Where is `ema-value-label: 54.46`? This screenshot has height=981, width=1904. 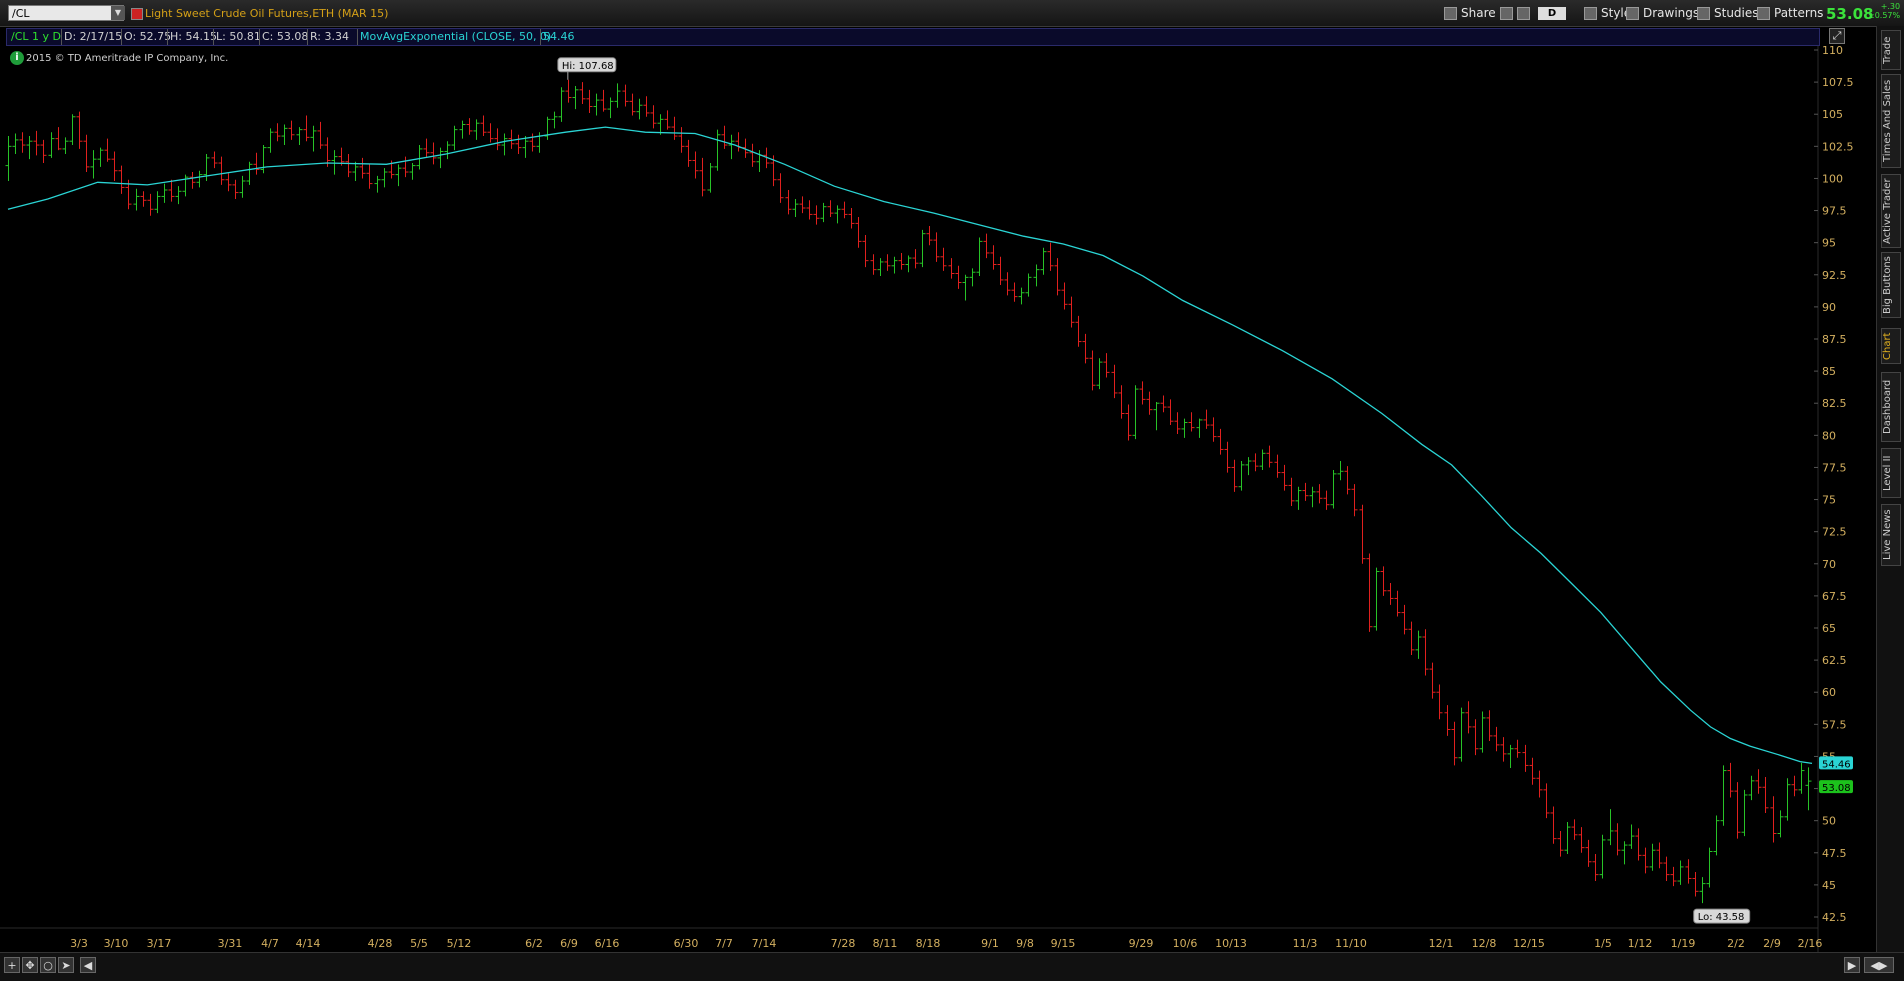
ema-value-label: 54.46 is located at coordinates (1836, 764).